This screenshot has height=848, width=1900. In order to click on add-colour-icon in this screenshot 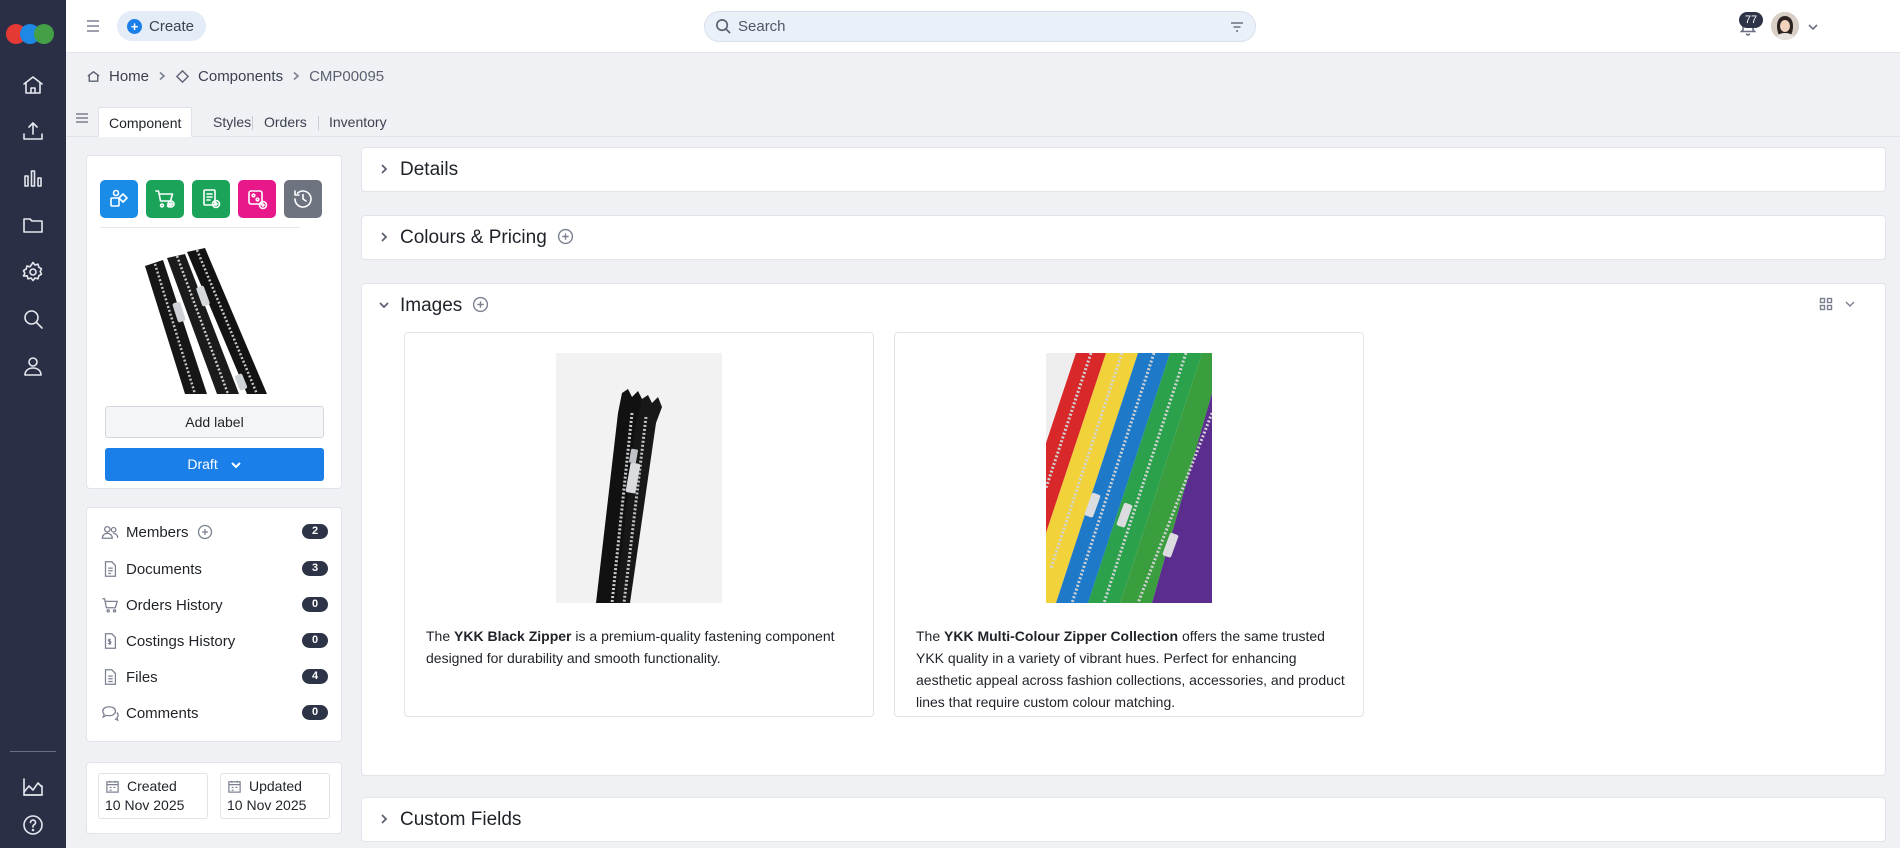, I will do `click(565, 238)`.